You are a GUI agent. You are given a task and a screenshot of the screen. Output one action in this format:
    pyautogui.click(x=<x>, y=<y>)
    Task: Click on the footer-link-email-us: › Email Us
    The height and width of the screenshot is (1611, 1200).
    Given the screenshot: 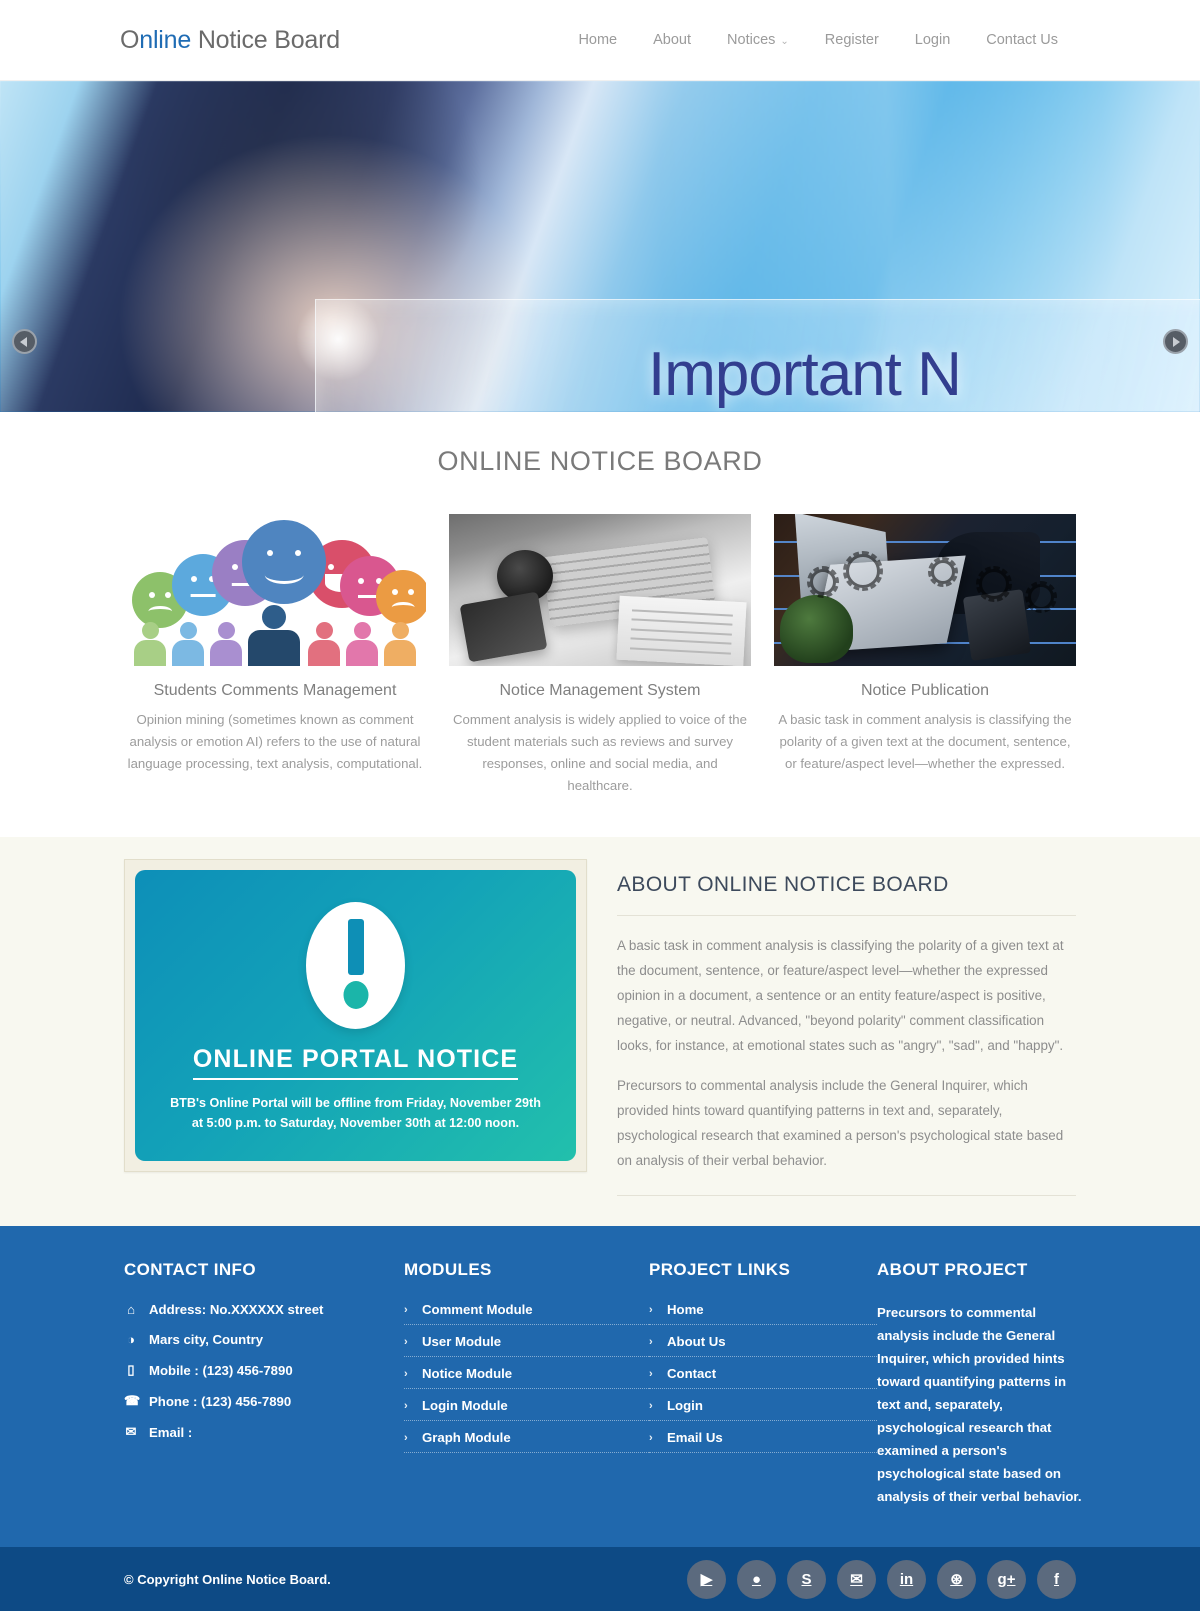 What is the action you would take?
    pyautogui.click(x=763, y=1437)
    